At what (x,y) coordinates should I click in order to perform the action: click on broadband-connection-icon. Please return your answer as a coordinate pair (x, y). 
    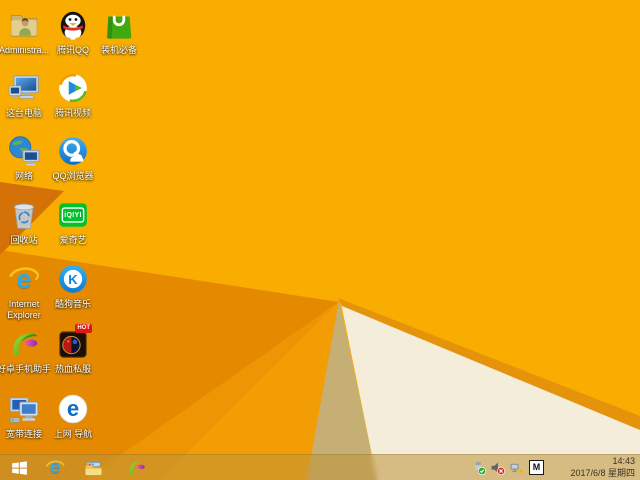
    Looking at the image, I should click on (24, 410).